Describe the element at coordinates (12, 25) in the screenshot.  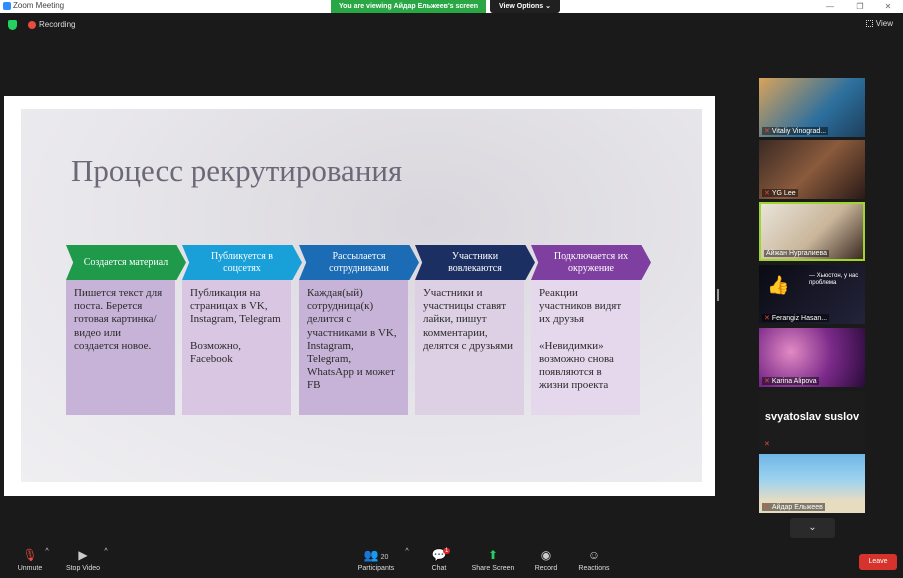
I see `security-shield-icon` at that location.